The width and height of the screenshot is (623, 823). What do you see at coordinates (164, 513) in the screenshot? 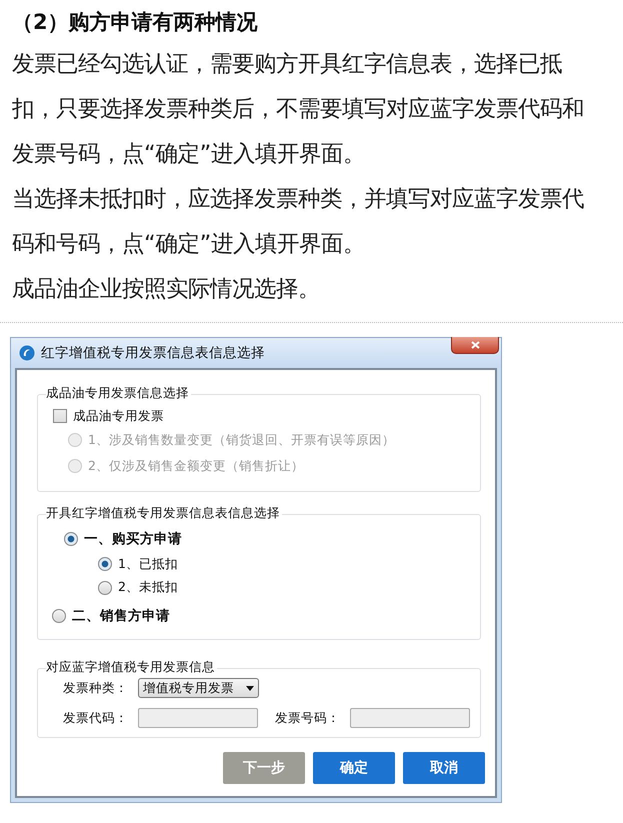
I see `group-legend: 开具红字增值税专用发票信息表信息选择` at bounding box center [164, 513].